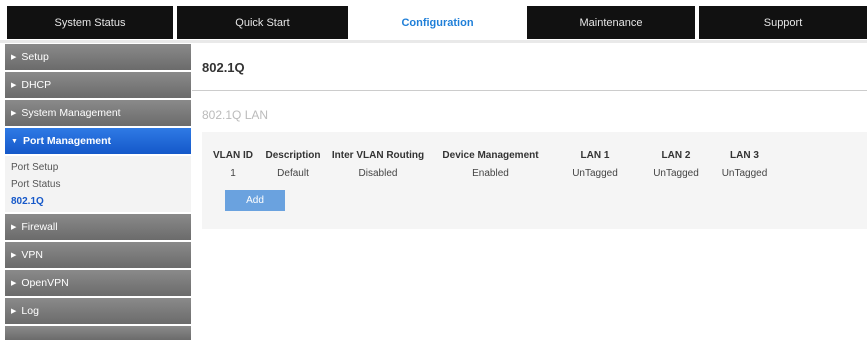 This screenshot has height=344, width=867. I want to click on add-button: Add, so click(255, 200).